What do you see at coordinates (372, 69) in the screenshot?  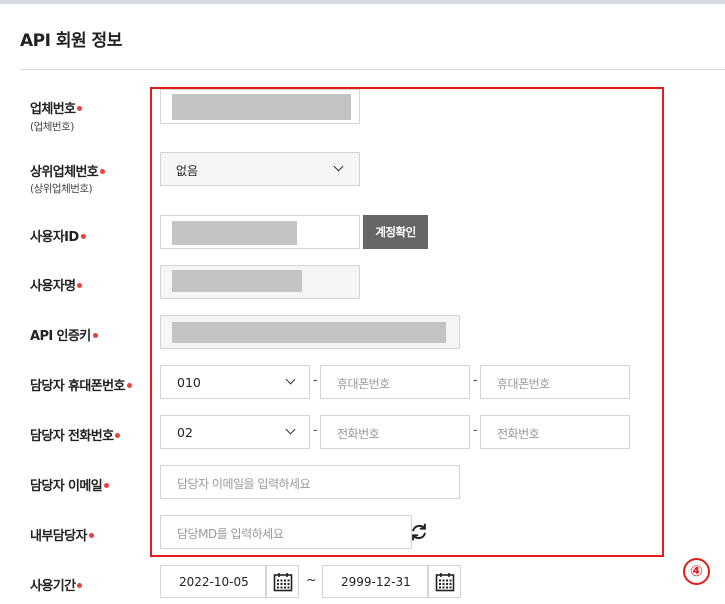 I see `title-divider` at bounding box center [372, 69].